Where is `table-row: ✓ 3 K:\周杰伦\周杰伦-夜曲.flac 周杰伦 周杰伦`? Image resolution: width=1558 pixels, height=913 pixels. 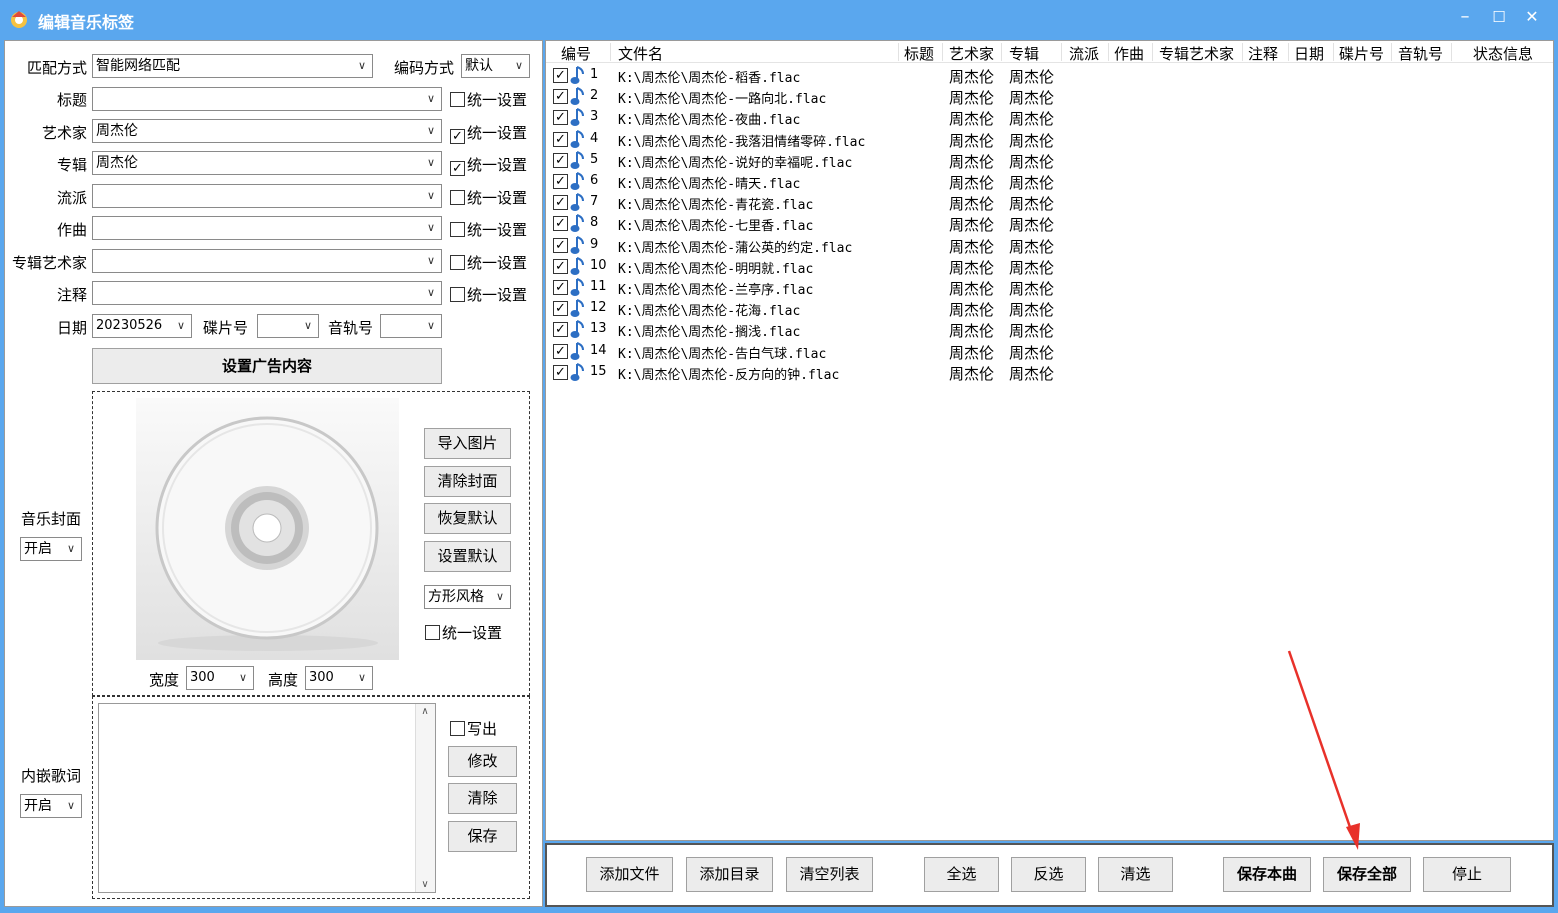
table-row: ✓ 3 K:\周杰伦\周杰伦-夜曲.flac 周杰伦 周杰伦 is located at coordinates (1049, 117).